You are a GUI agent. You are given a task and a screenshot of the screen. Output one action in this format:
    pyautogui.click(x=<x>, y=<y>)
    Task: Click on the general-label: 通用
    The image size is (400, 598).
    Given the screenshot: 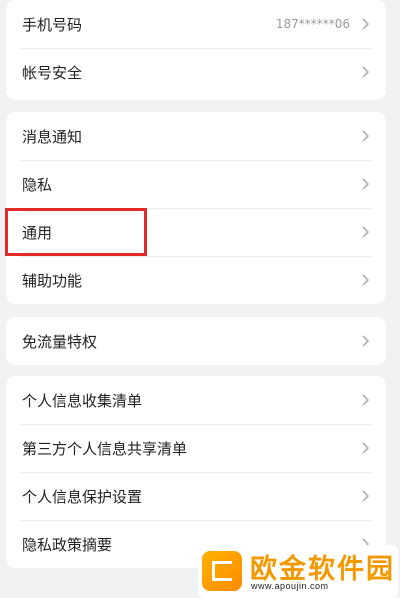 What is the action you would take?
    pyautogui.click(x=37, y=232)
    